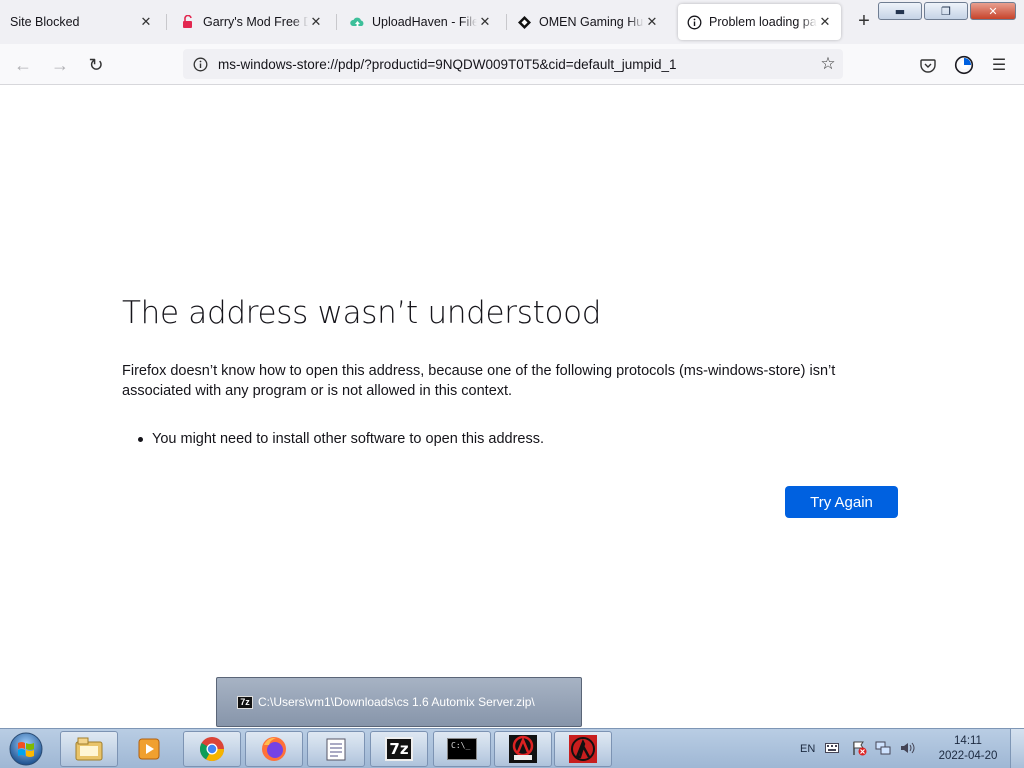 This screenshot has width=1024, height=768. I want to click on action-center-flag-icon, so click(859, 749).